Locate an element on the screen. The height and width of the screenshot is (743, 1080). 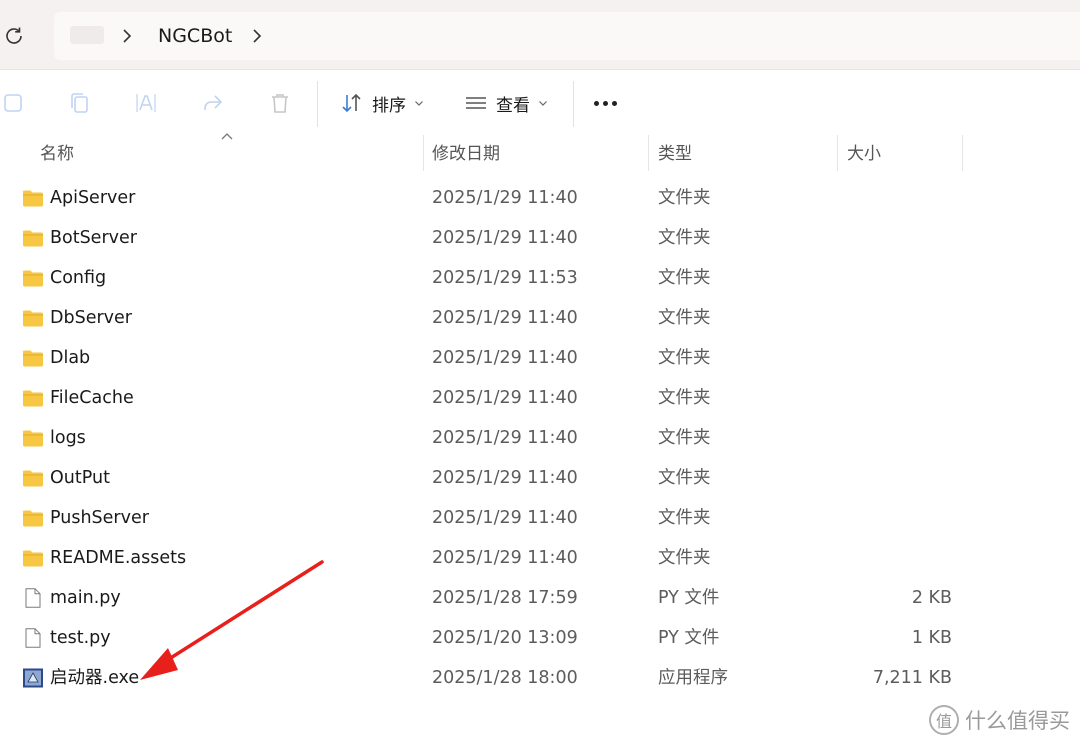
column-header-size: 大小 is located at coordinates (864, 154).